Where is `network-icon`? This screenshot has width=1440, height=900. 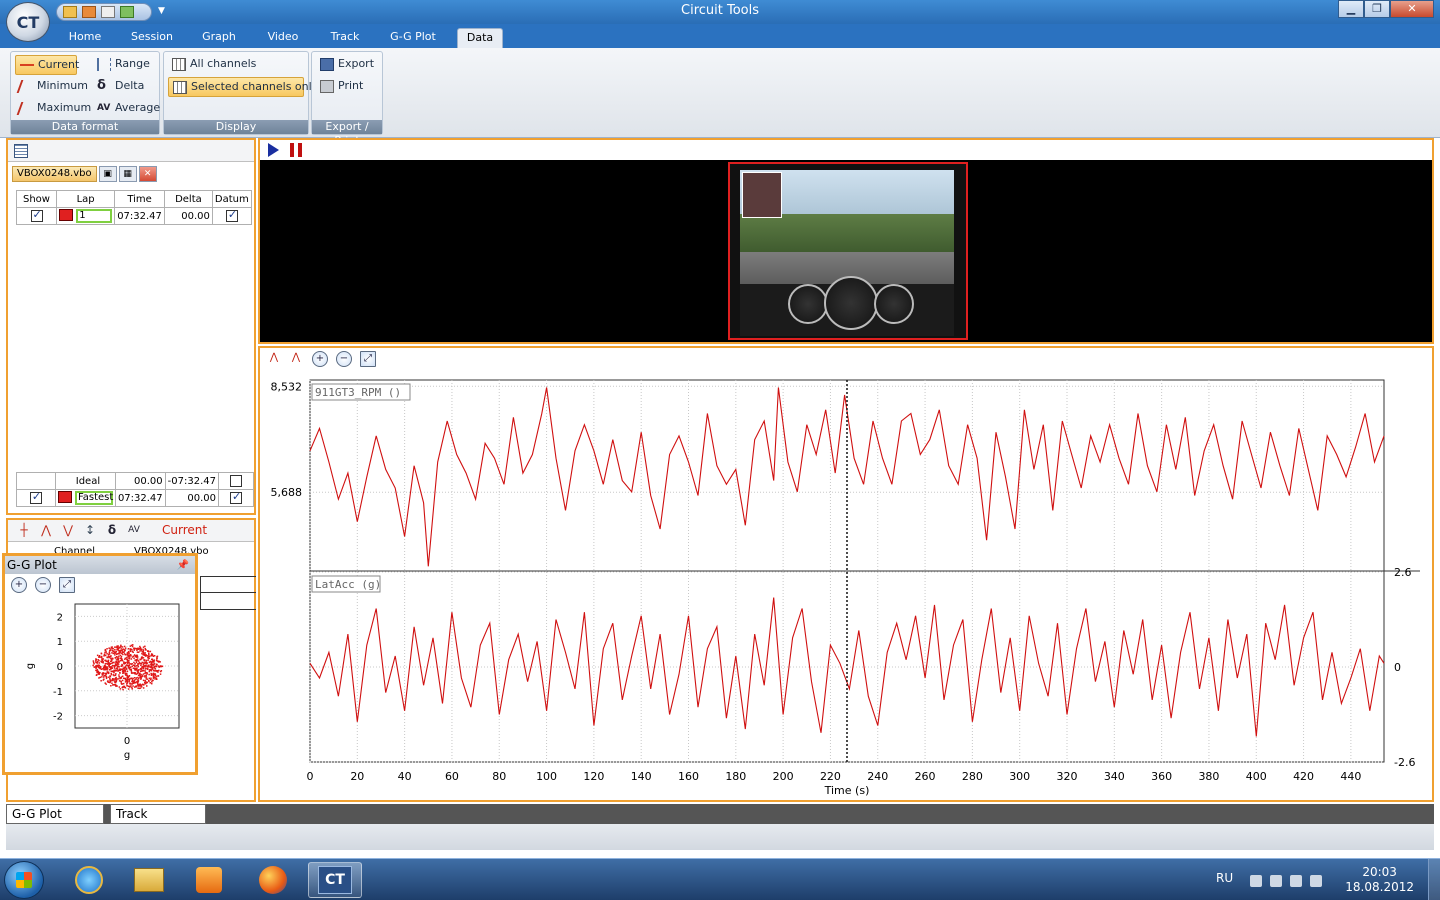 network-icon is located at coordinates (1276, 881).